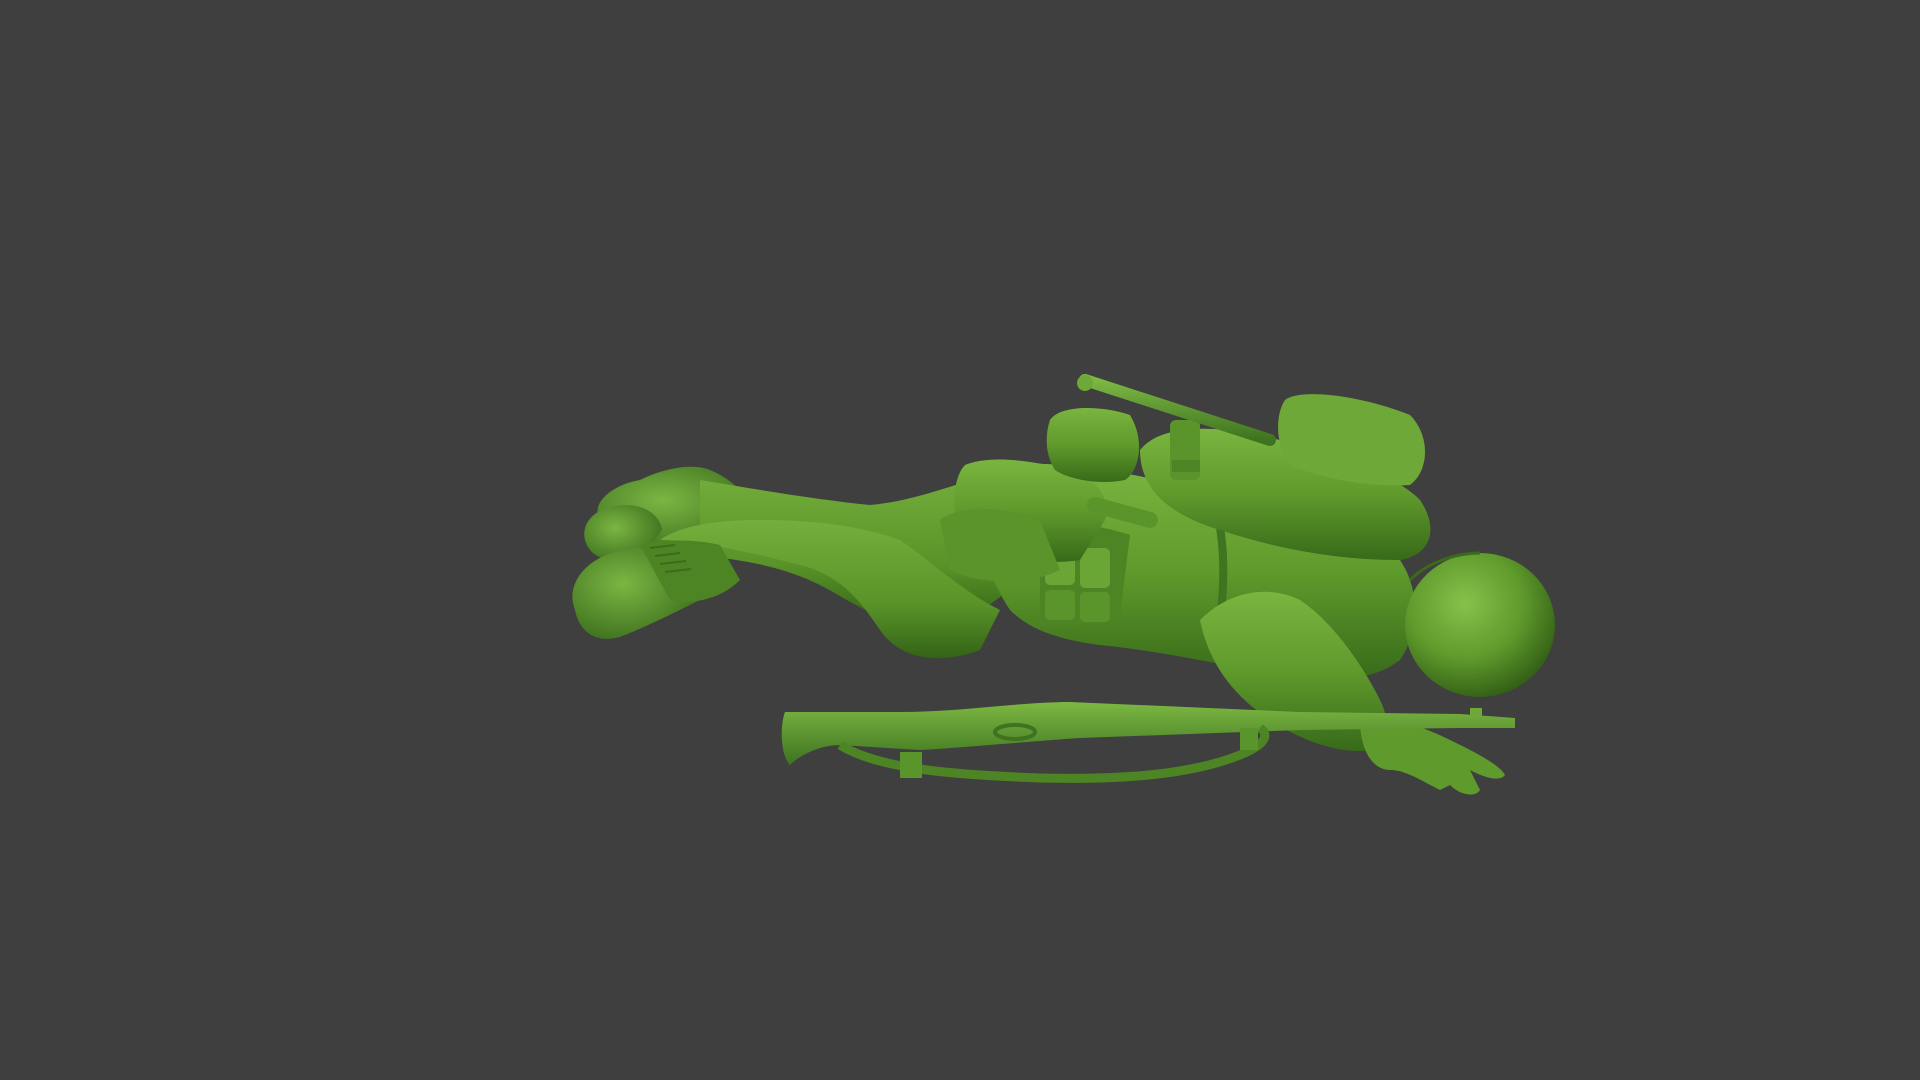 The image size is (1920, 1080). Describe the element at coordinates (1093, 445) in the screenshot. I see `canteen` at that location.